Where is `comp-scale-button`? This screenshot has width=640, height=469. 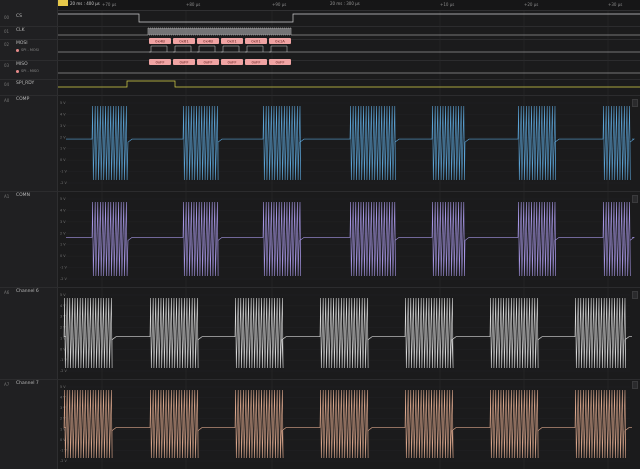
comp-scale-button is located at coordinates (635, 103).